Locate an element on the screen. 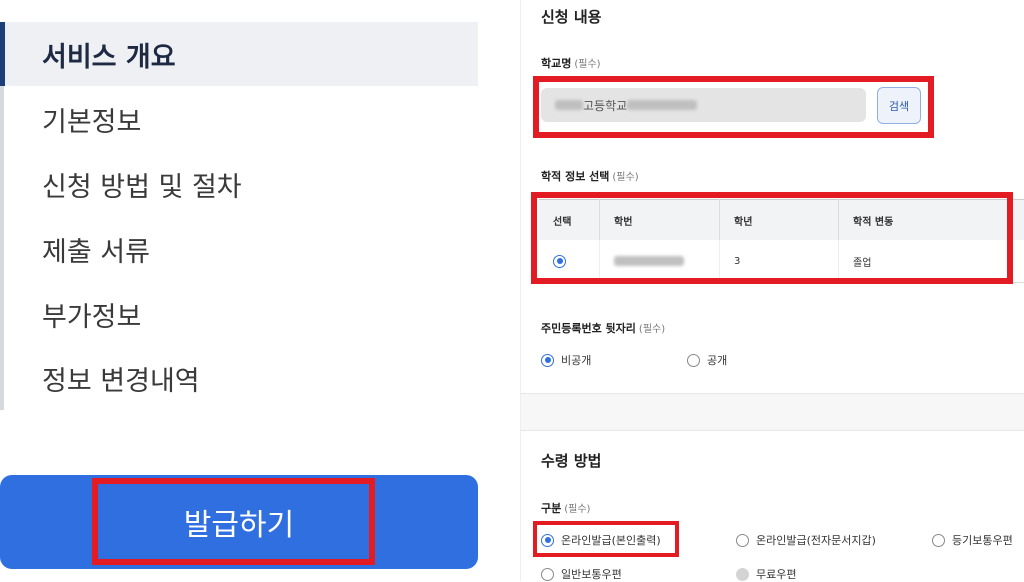  nav-item-label: 서비스 개요 is located at coordinates (109, 54).